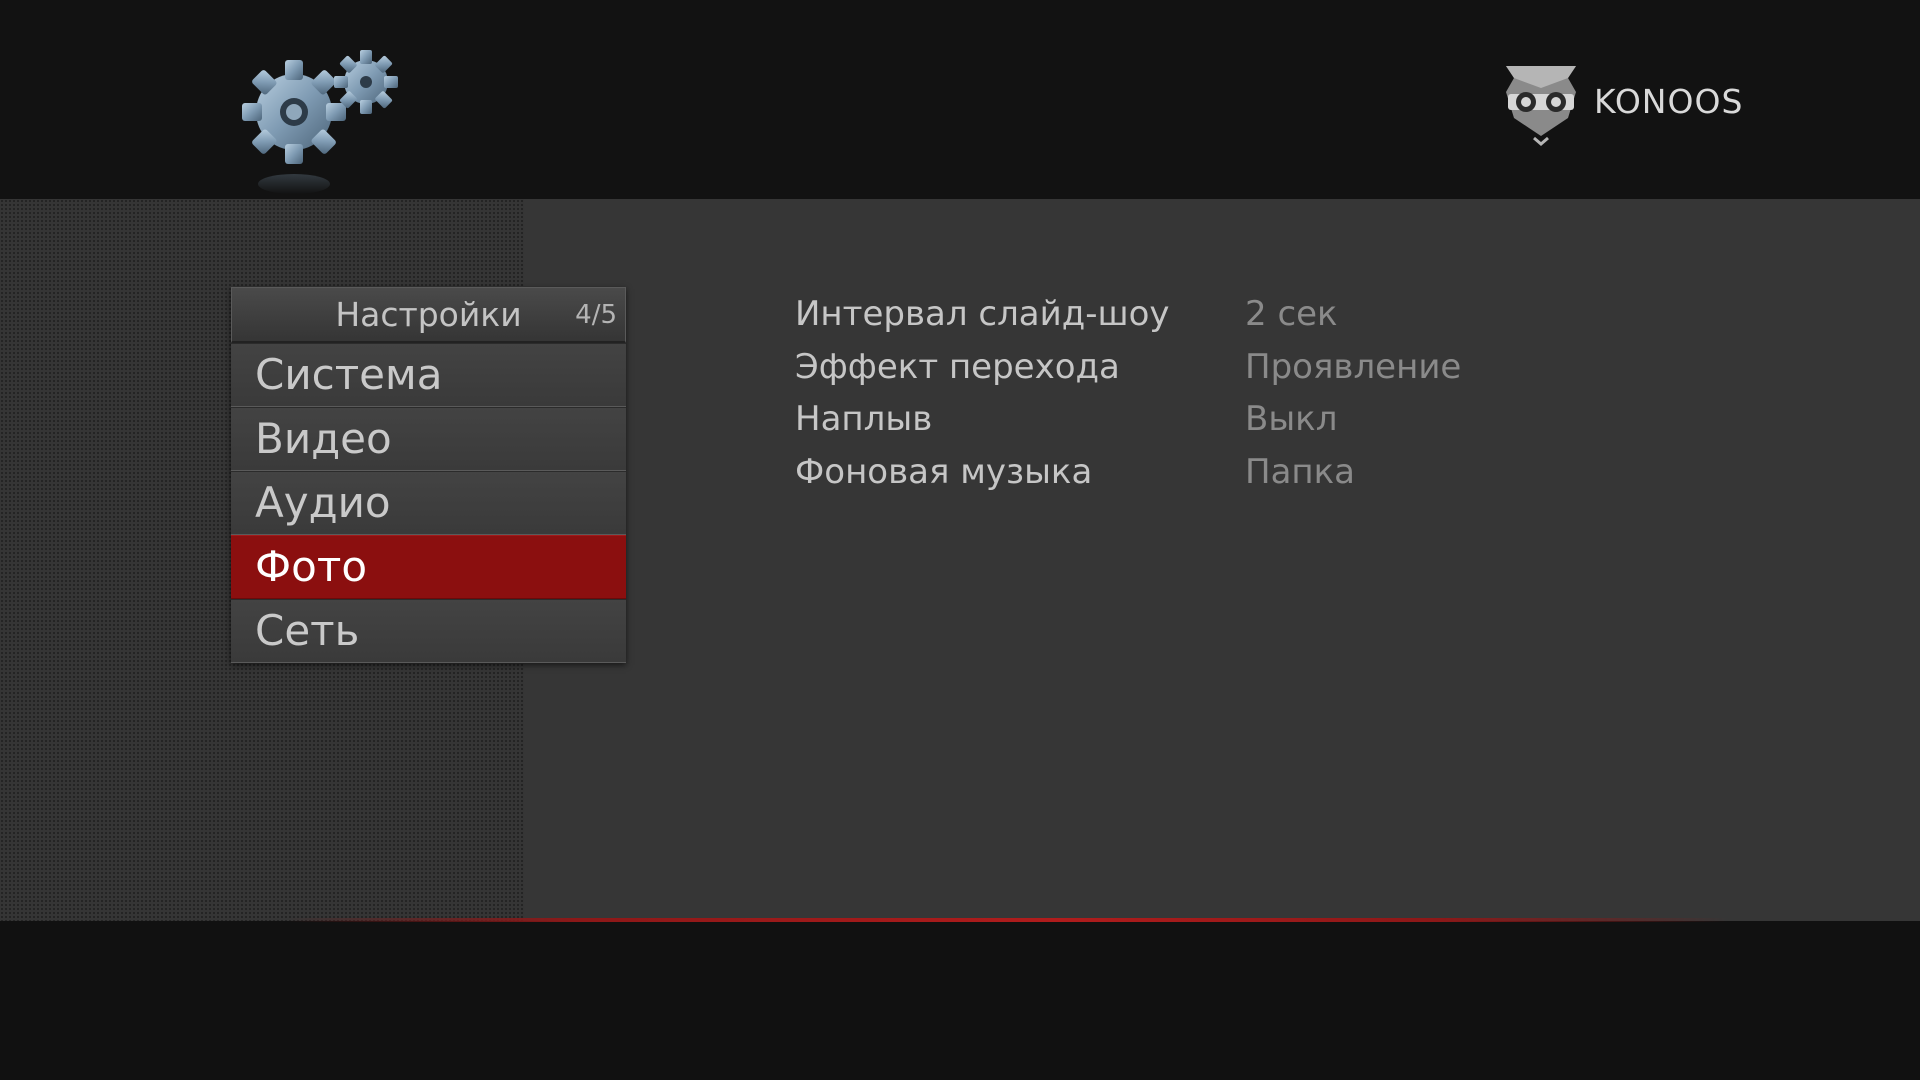 The height and width of the screenshot is (1080, 1920). I want to click on menu-item-label: Сеть, so click(307, 630).